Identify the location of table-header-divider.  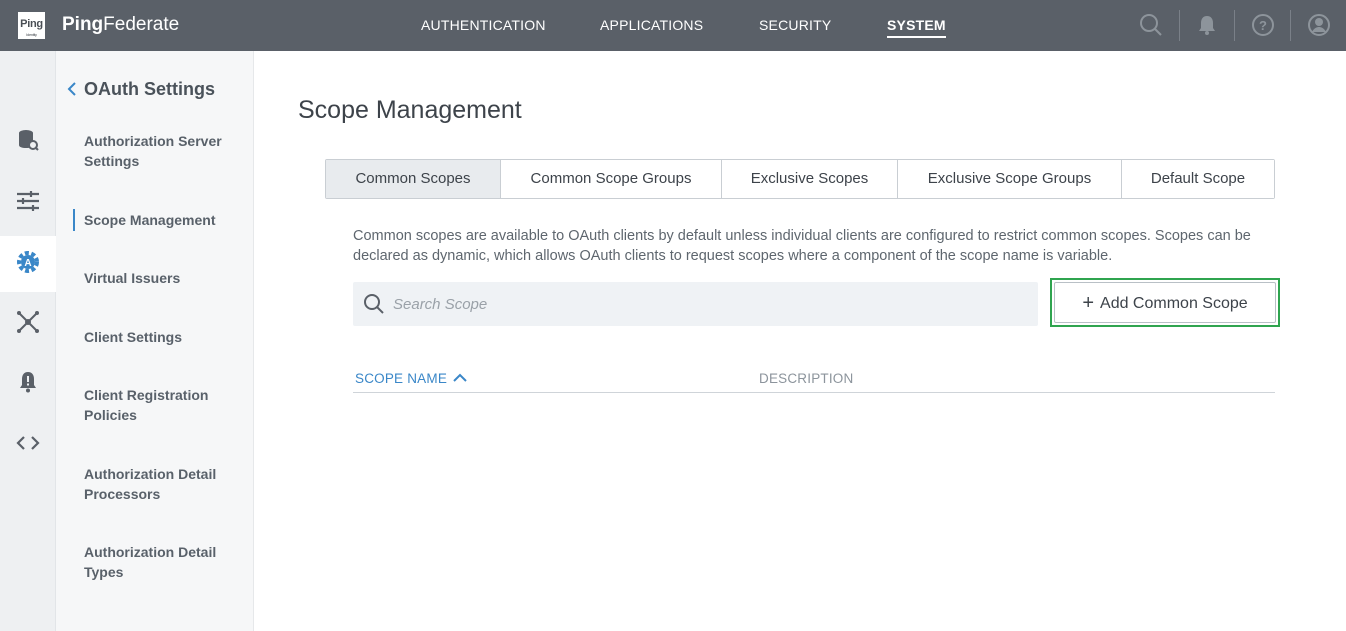
(814, 392).